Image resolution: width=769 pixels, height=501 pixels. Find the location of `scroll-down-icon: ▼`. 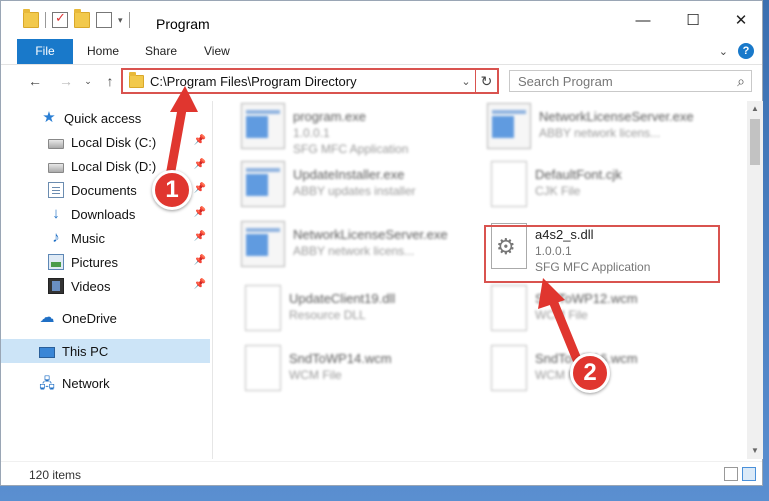

scroll-down-icon: ▼ is located at coordinates (755, 451).